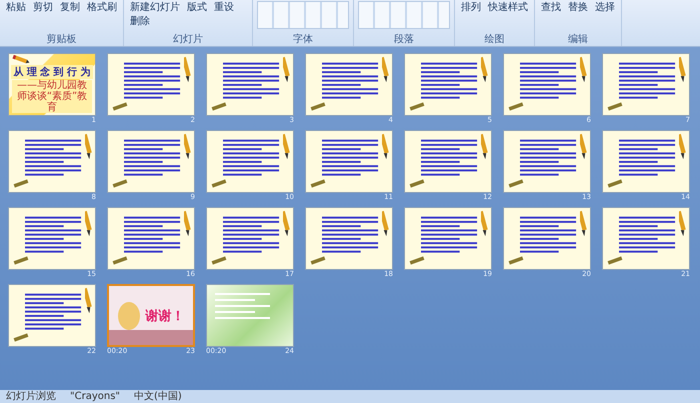 The height and width of the screenshot is (403, 700). What do you see at coordinates (31, 396) in the screenshot?
I see `view-label: 幻灯片浏览` at bounding box center [31, 396].